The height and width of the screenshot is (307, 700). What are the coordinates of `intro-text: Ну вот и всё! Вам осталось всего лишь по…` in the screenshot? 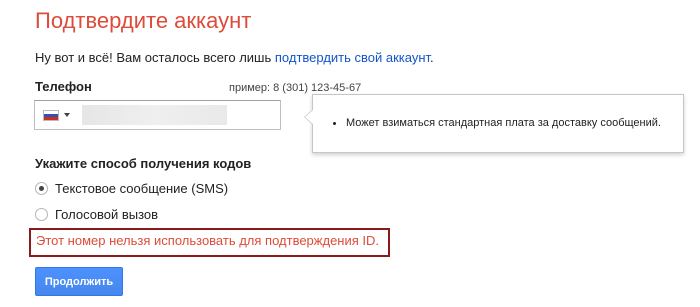 It's located at (234, 57).